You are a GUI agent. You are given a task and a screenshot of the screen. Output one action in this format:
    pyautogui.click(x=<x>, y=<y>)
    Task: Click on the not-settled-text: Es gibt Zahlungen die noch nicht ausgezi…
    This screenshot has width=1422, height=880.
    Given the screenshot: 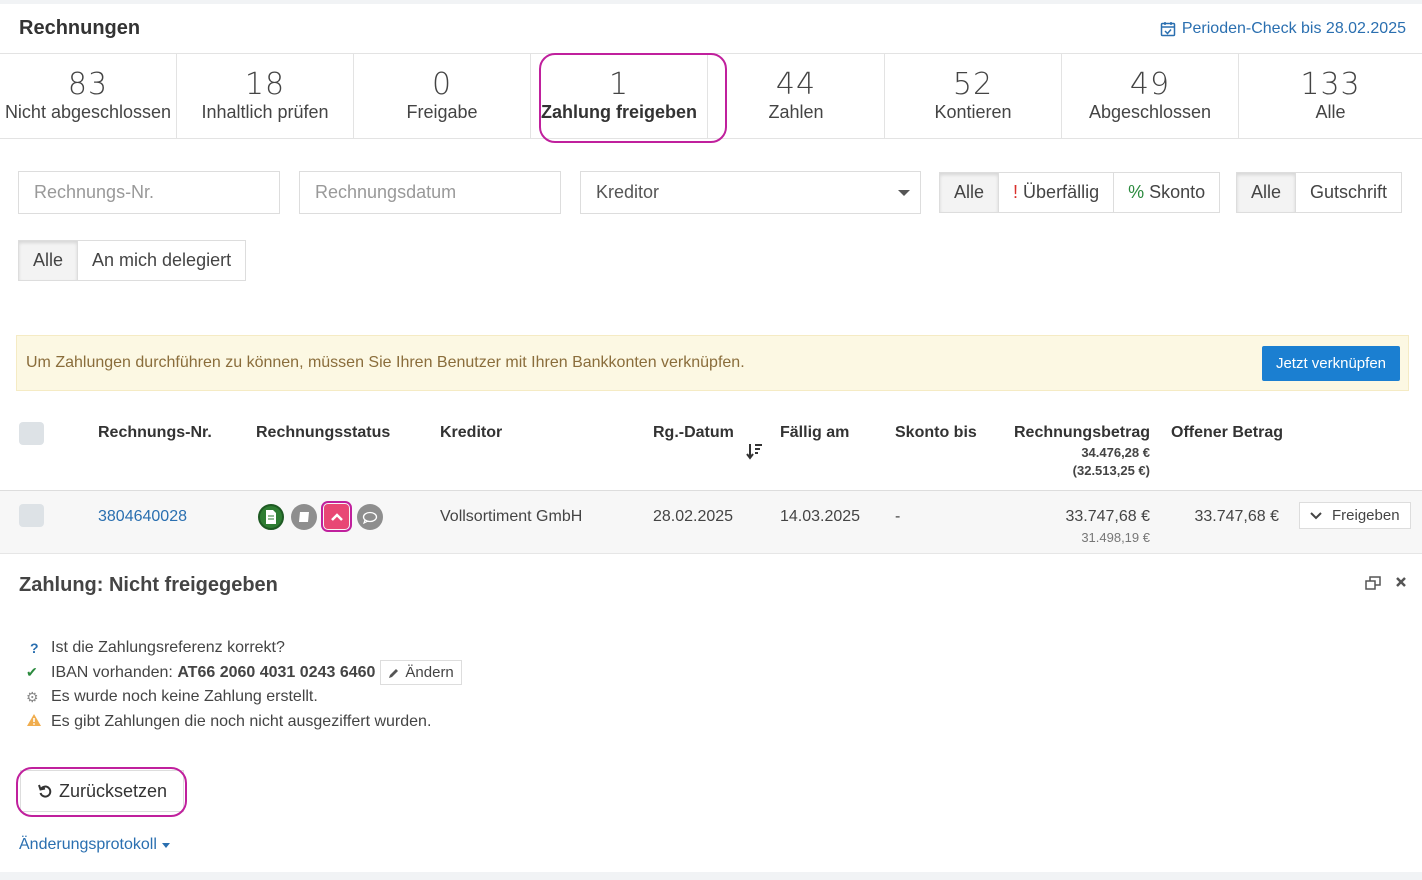 What is the action you would take?
    pyautogui.click(x=241, y=721)
    